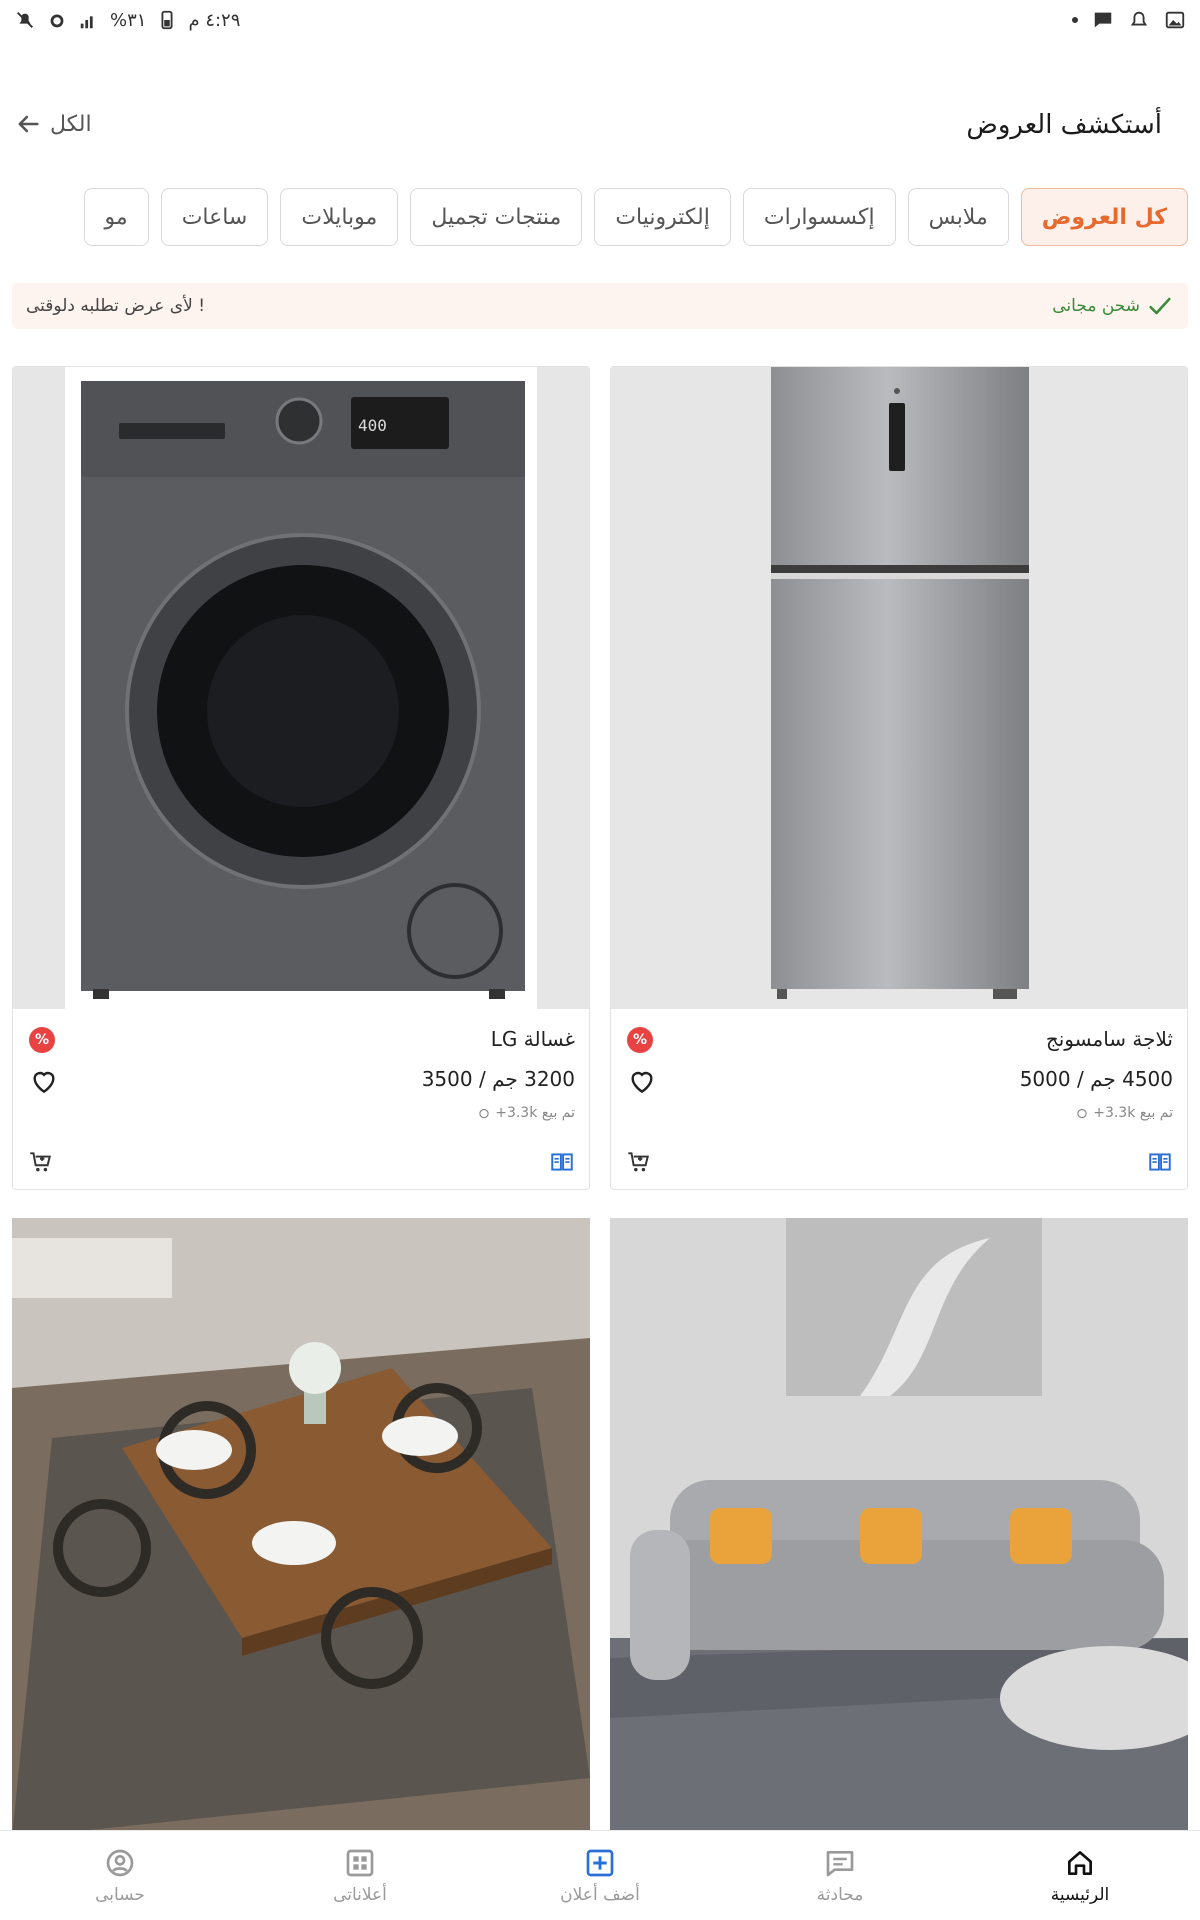  What do you see at coordinates (1139, 18) in the screenshot?
I see `notification-icon` at bounding box center [1139, 18].